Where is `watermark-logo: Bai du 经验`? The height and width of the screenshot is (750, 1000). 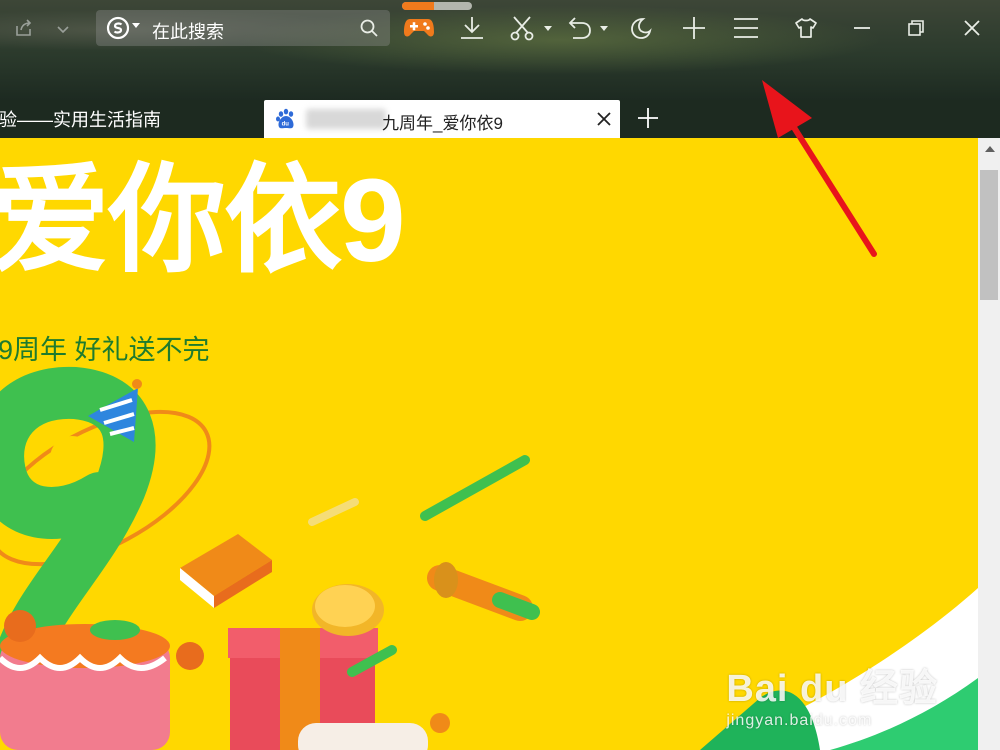 watermark-logo: Bai du 经验 is located at coordinates (832, 689).